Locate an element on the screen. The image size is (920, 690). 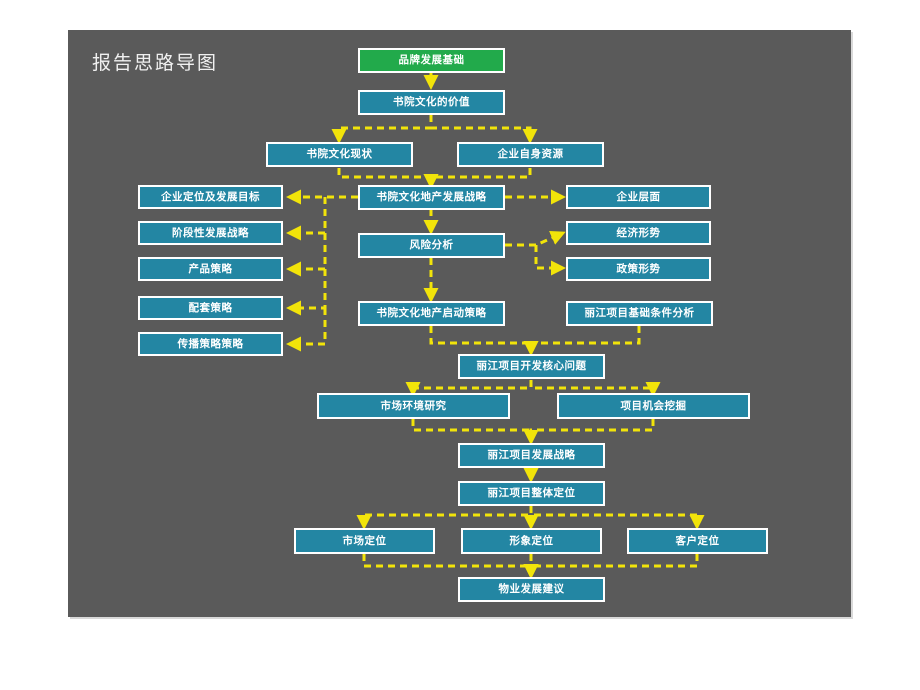
node-label: 丽江项目开发核心问题 is located at coordinates (531, 366).